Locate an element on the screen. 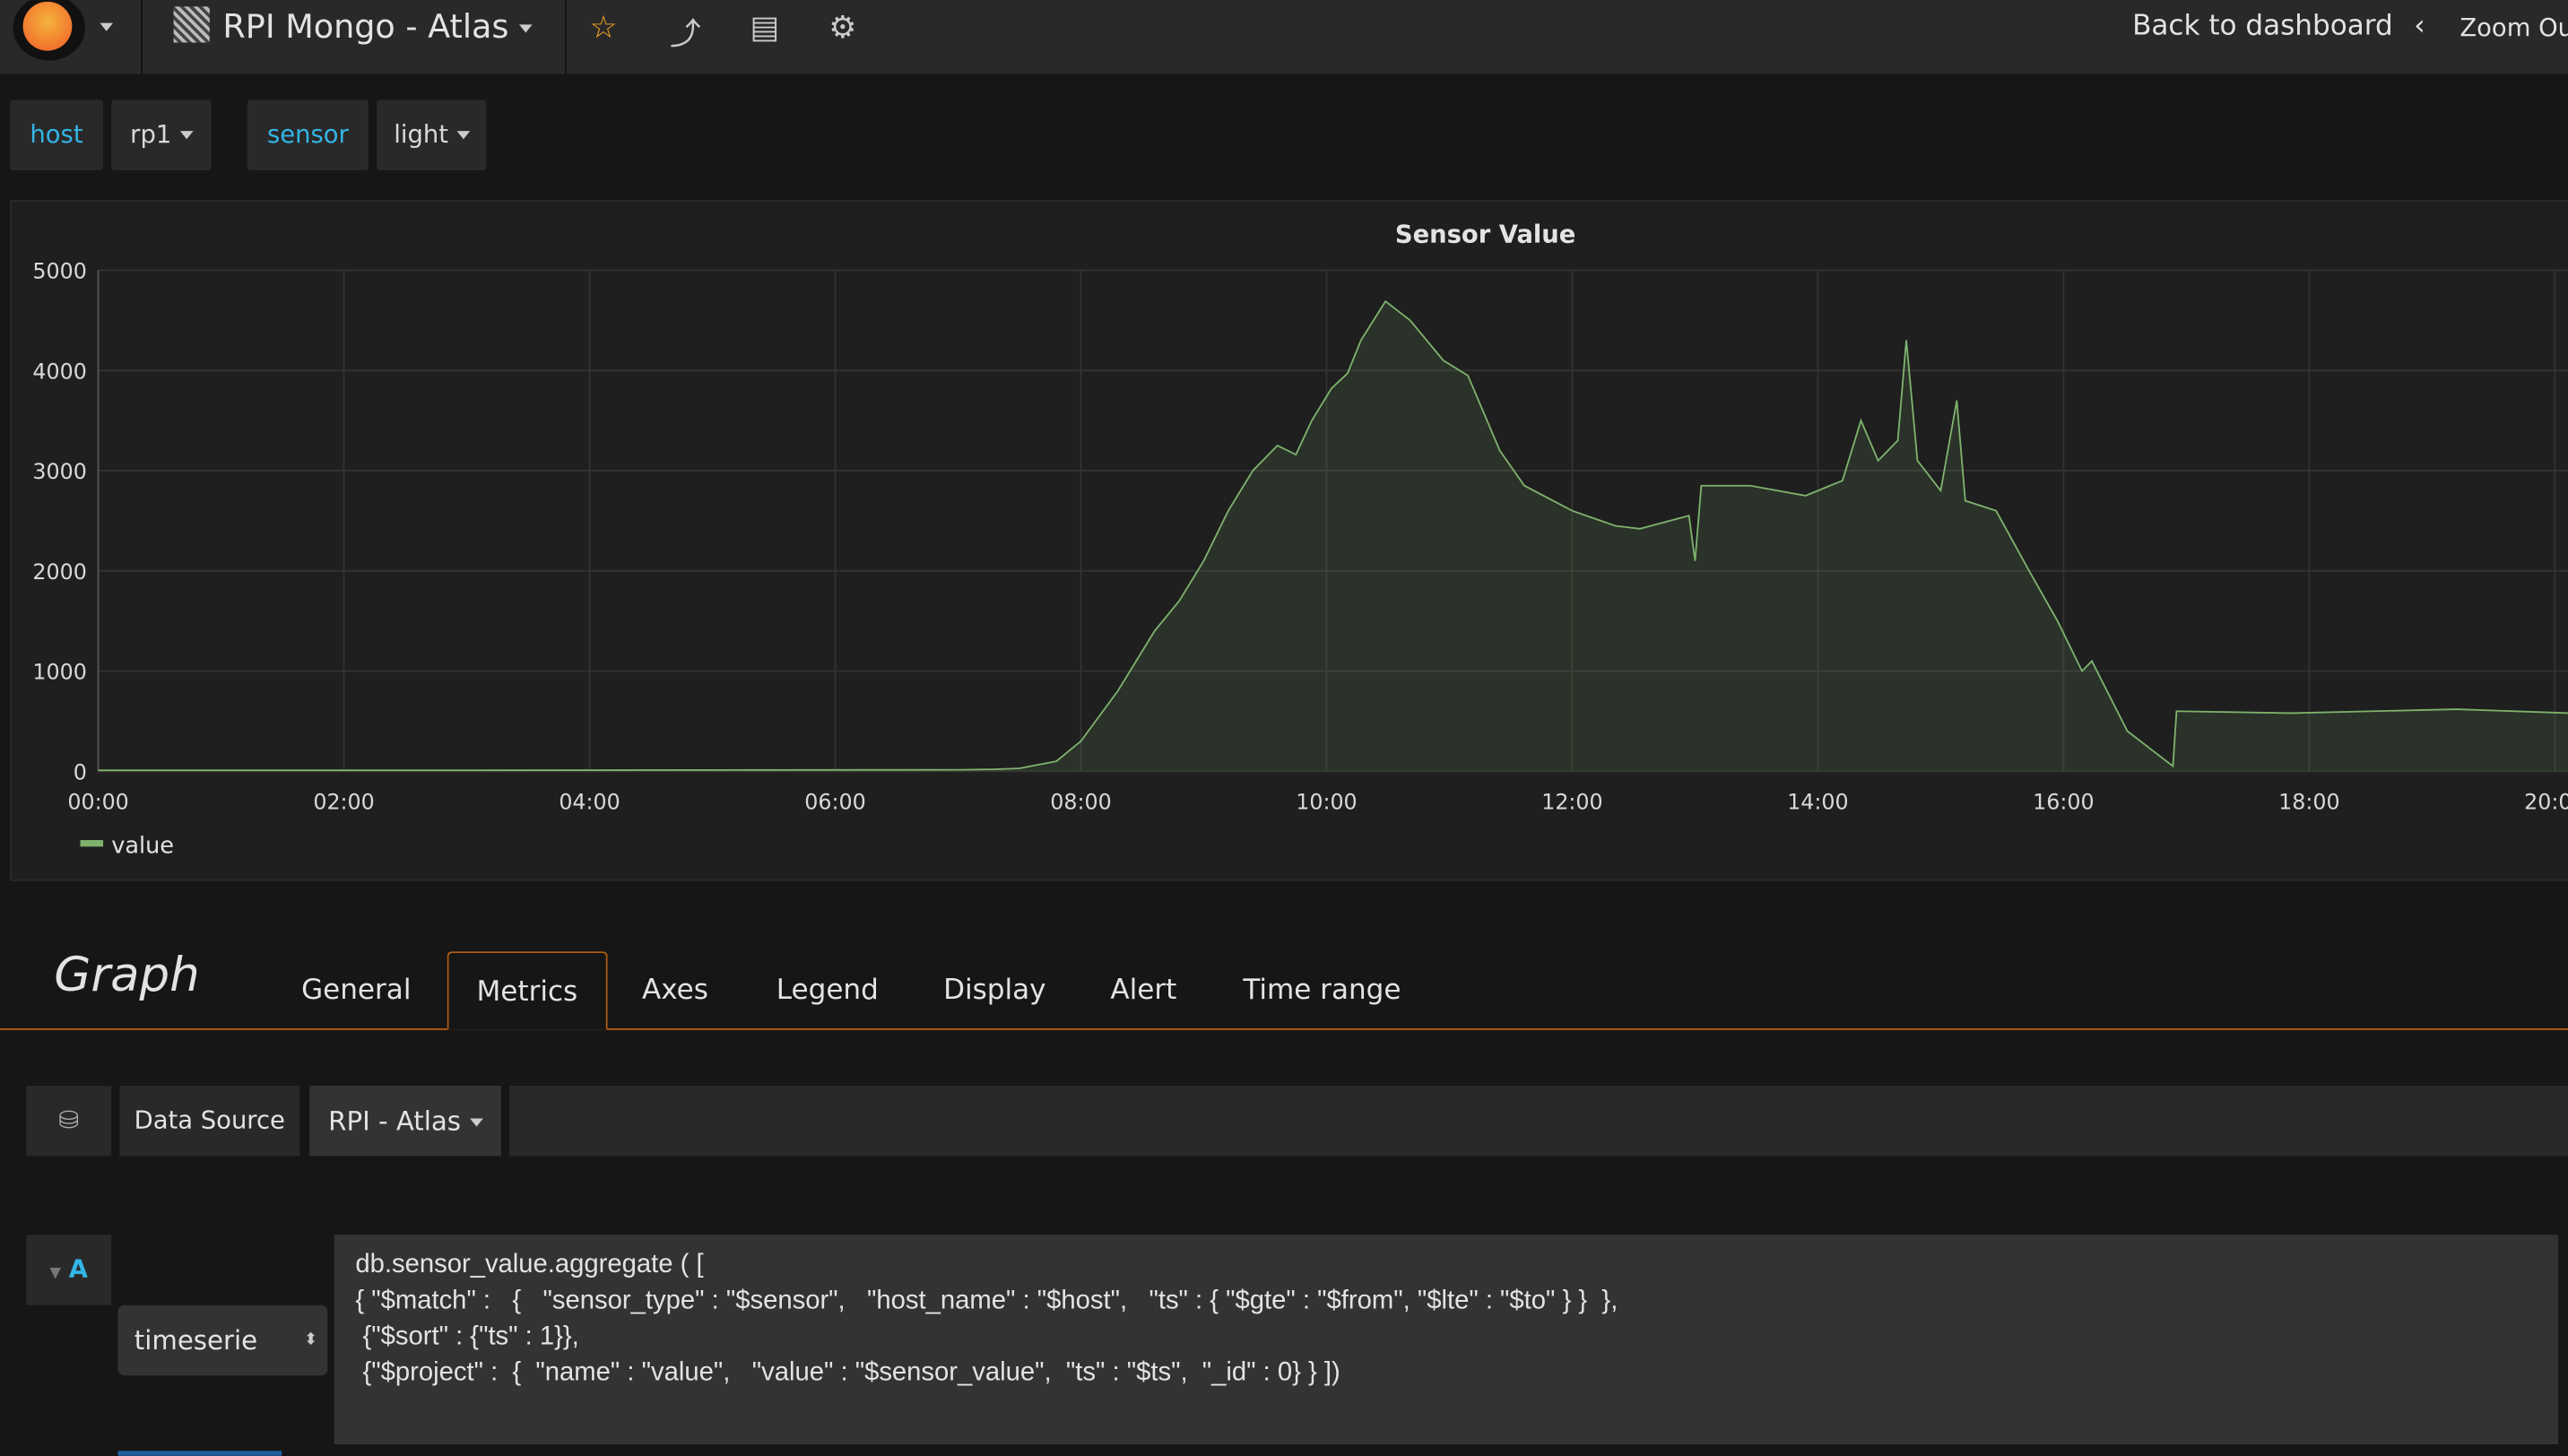 The image size is (2568, 1456). dashboard-grid-icon is located at coordinates (191, 24).